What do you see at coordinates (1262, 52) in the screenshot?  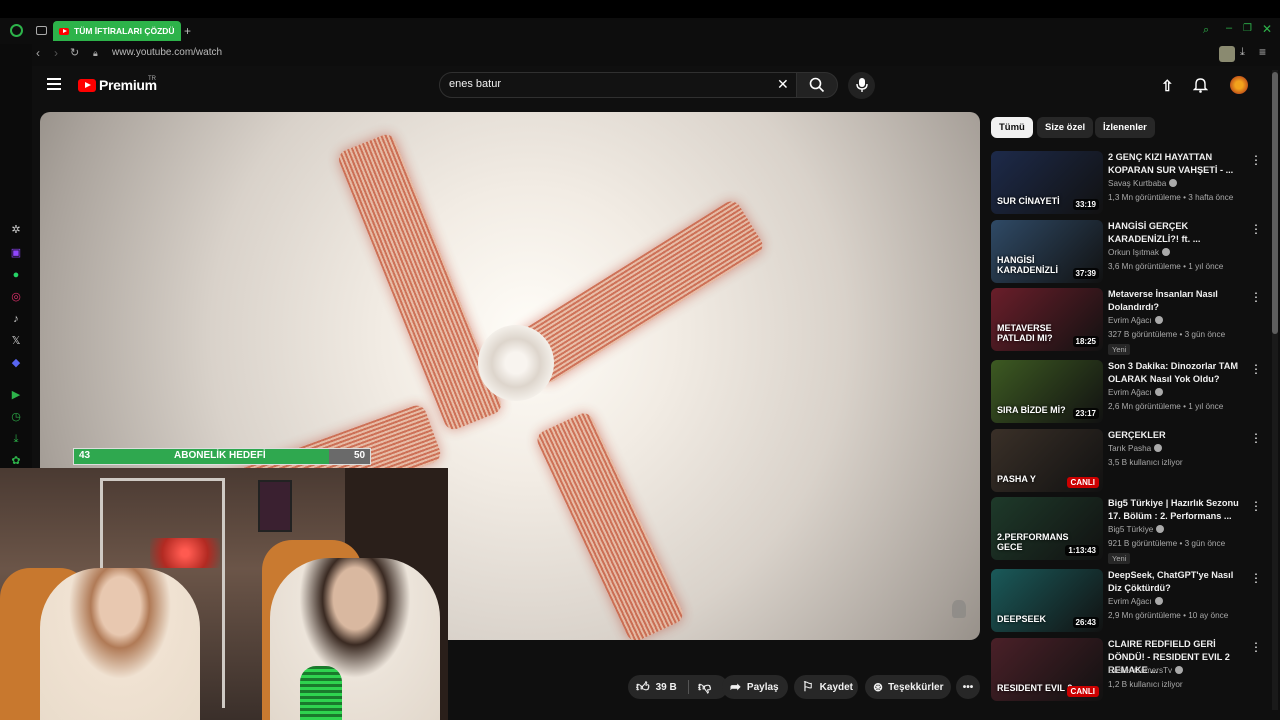 I see `browser-menu-icon: ≡` at bounding box center [1262, 52].